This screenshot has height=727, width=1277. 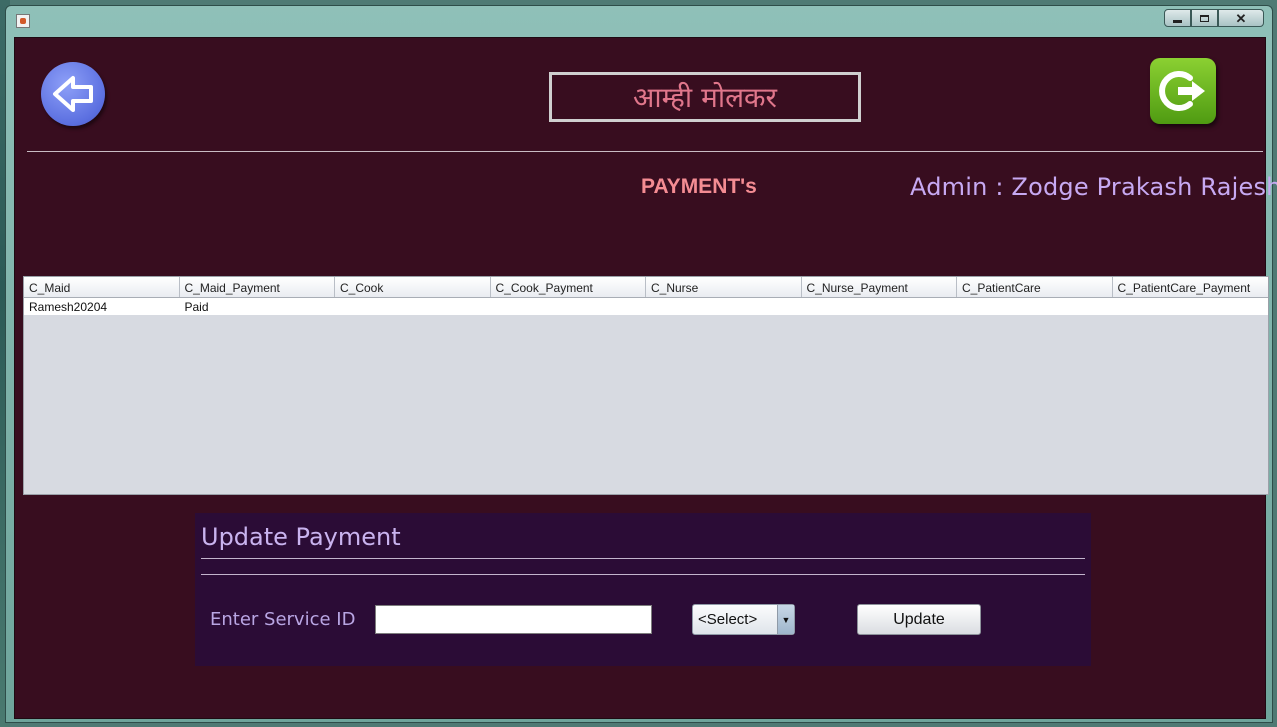 I want to click on column-header: C_Nurse_Payment, so click(x=879, y=287).